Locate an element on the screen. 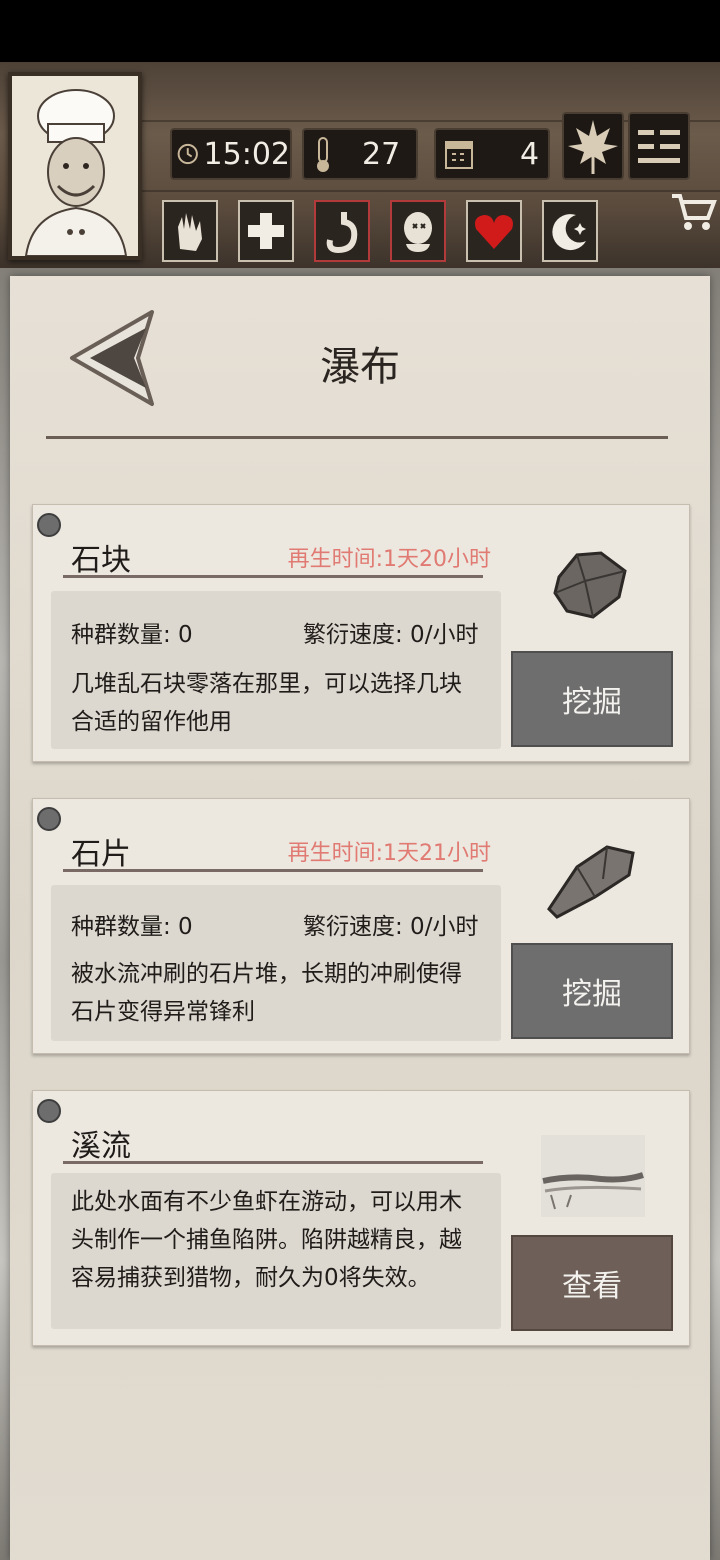 The image size is (720, 1560). hand-status is located at coordinates (190, 231).